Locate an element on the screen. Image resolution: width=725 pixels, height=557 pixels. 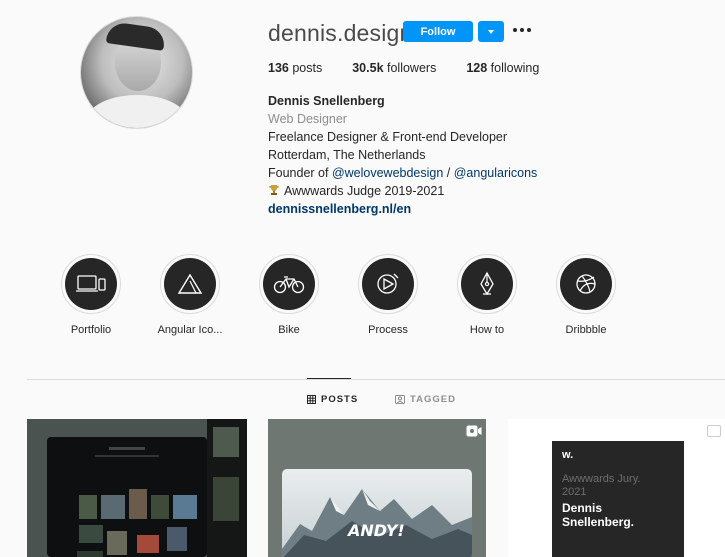
profile-category: Web Designer is located at coordinates (307, 119).